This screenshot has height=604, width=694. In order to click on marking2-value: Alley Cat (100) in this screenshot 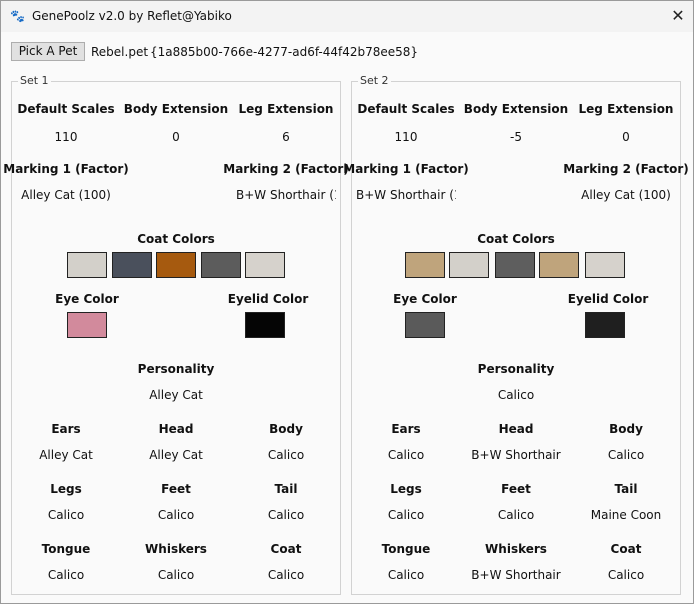, I will do `click(626, 195)`.